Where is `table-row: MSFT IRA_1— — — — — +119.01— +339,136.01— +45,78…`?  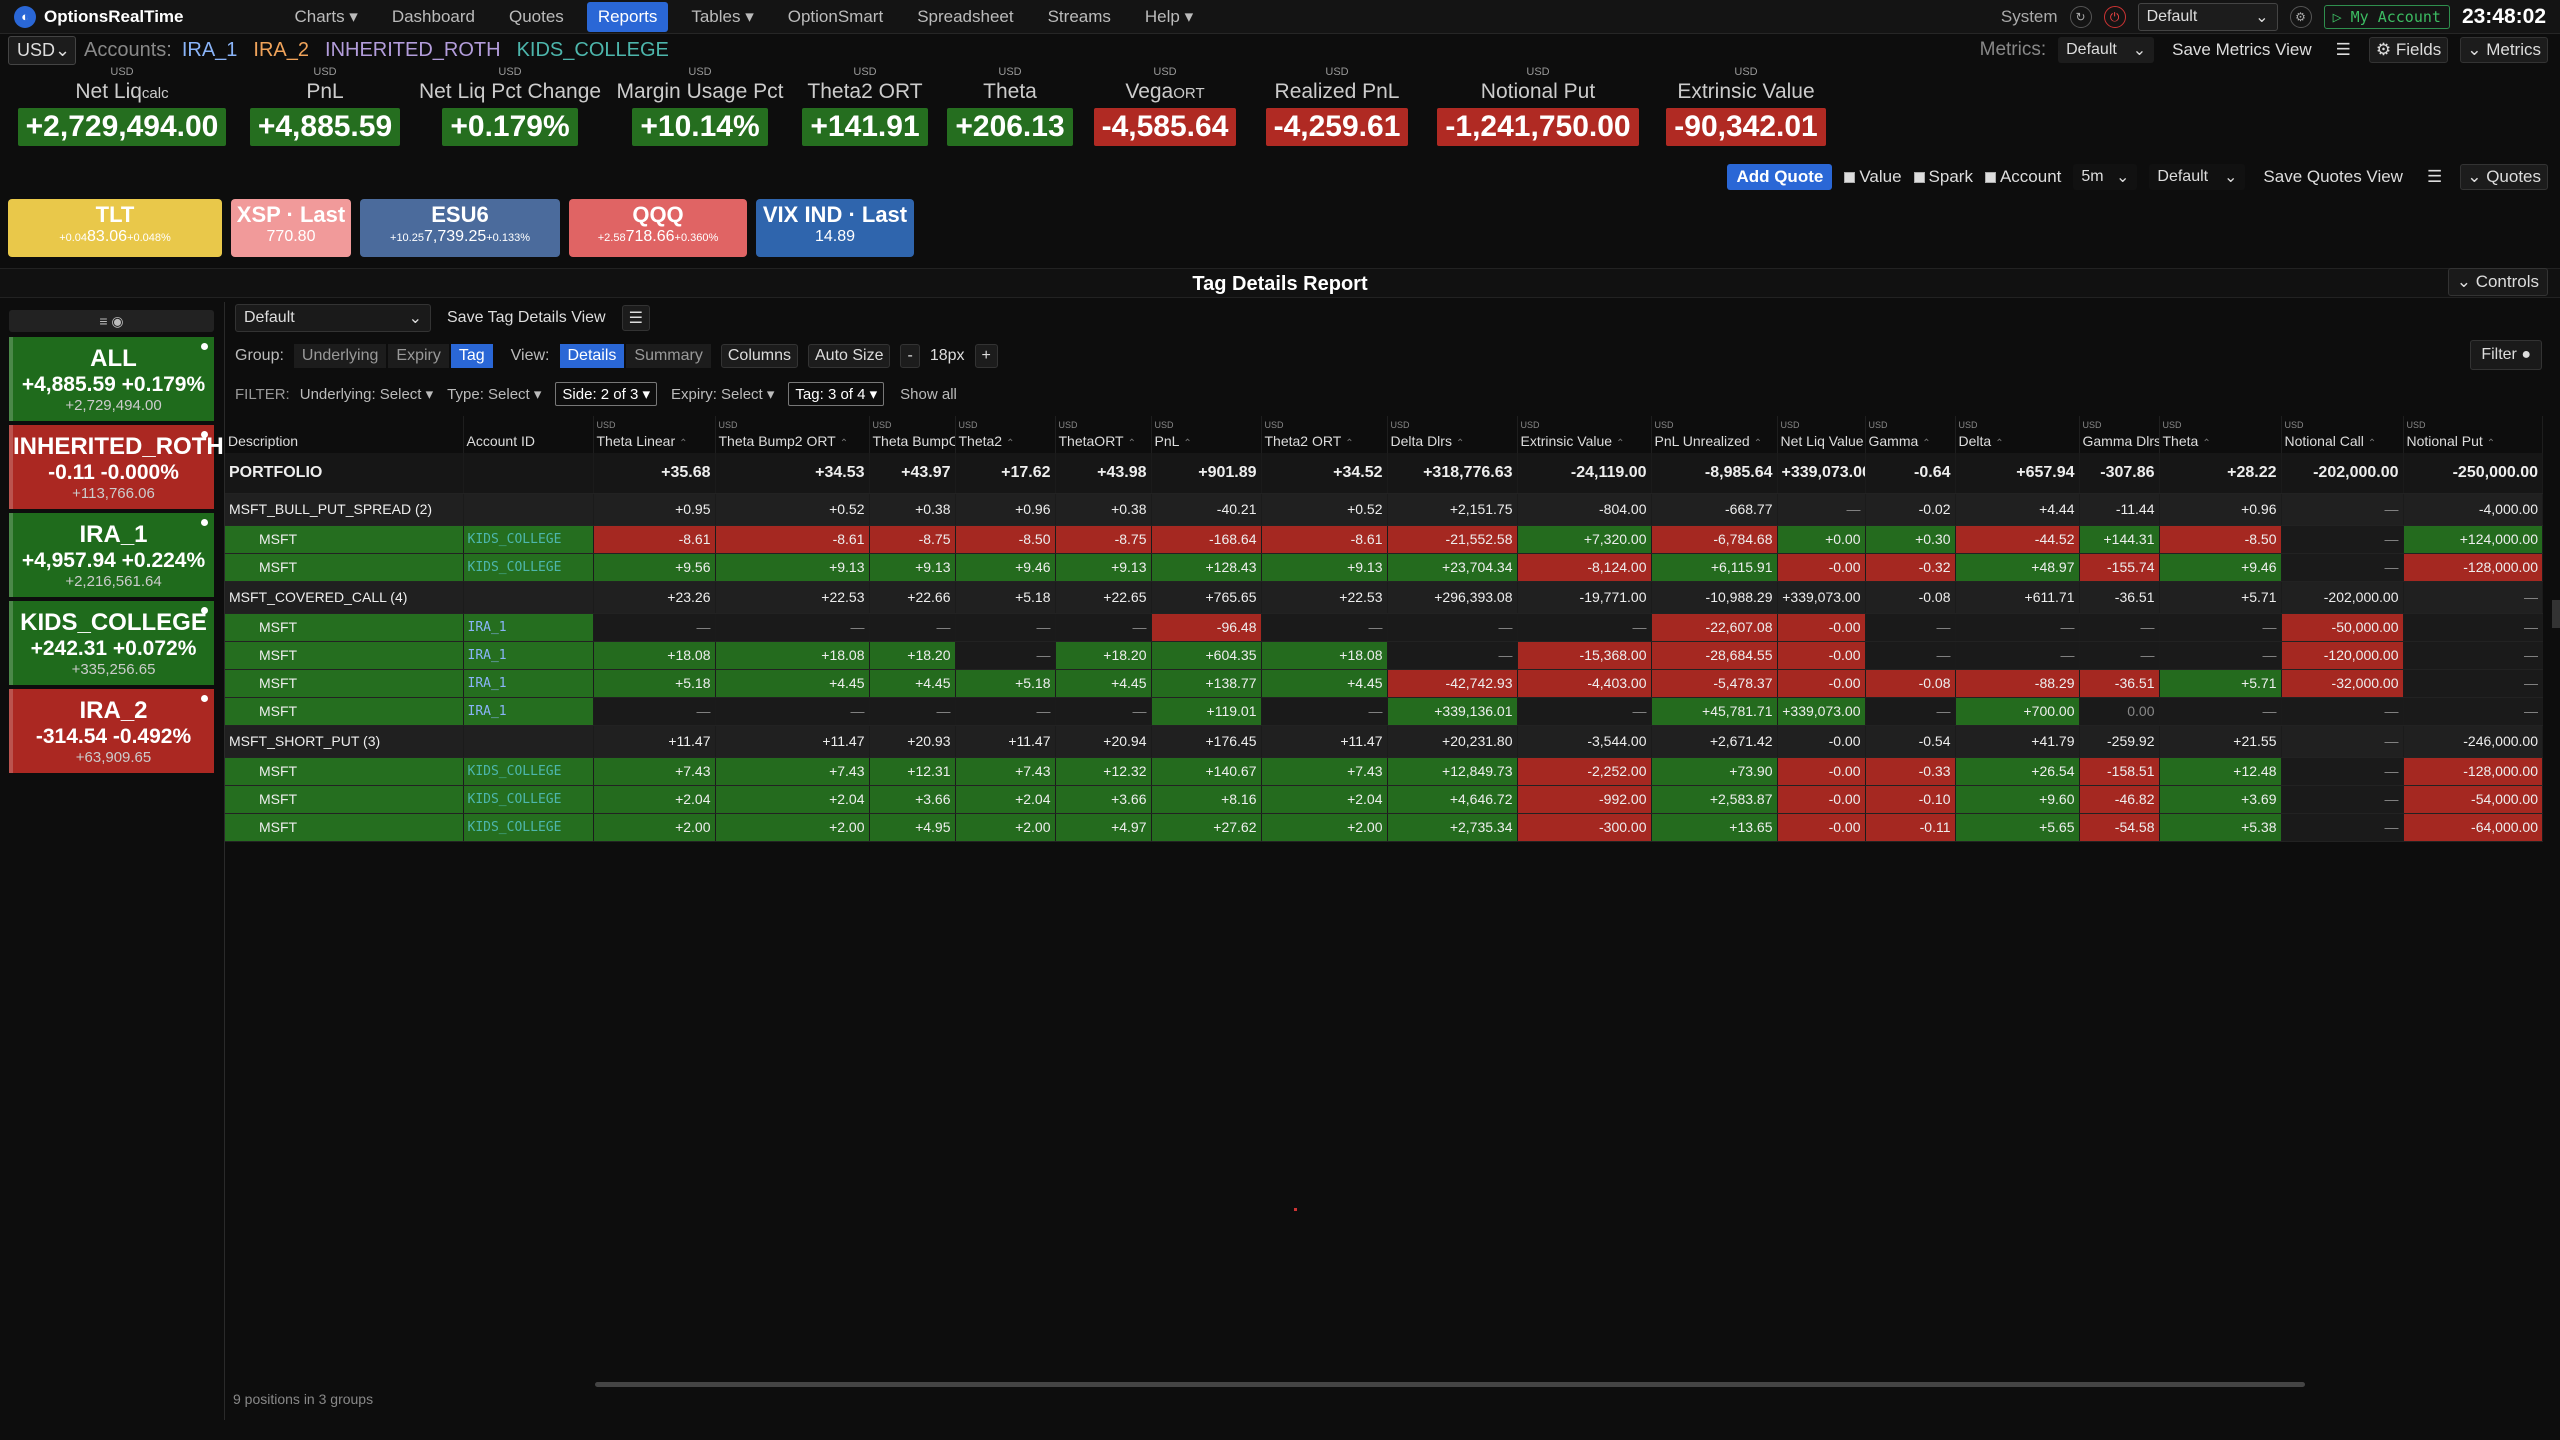 table-row: MSFT IRA_1— — — — — +119.01— +339,136.01— +45,78… is located at coordinates (1384, 711).